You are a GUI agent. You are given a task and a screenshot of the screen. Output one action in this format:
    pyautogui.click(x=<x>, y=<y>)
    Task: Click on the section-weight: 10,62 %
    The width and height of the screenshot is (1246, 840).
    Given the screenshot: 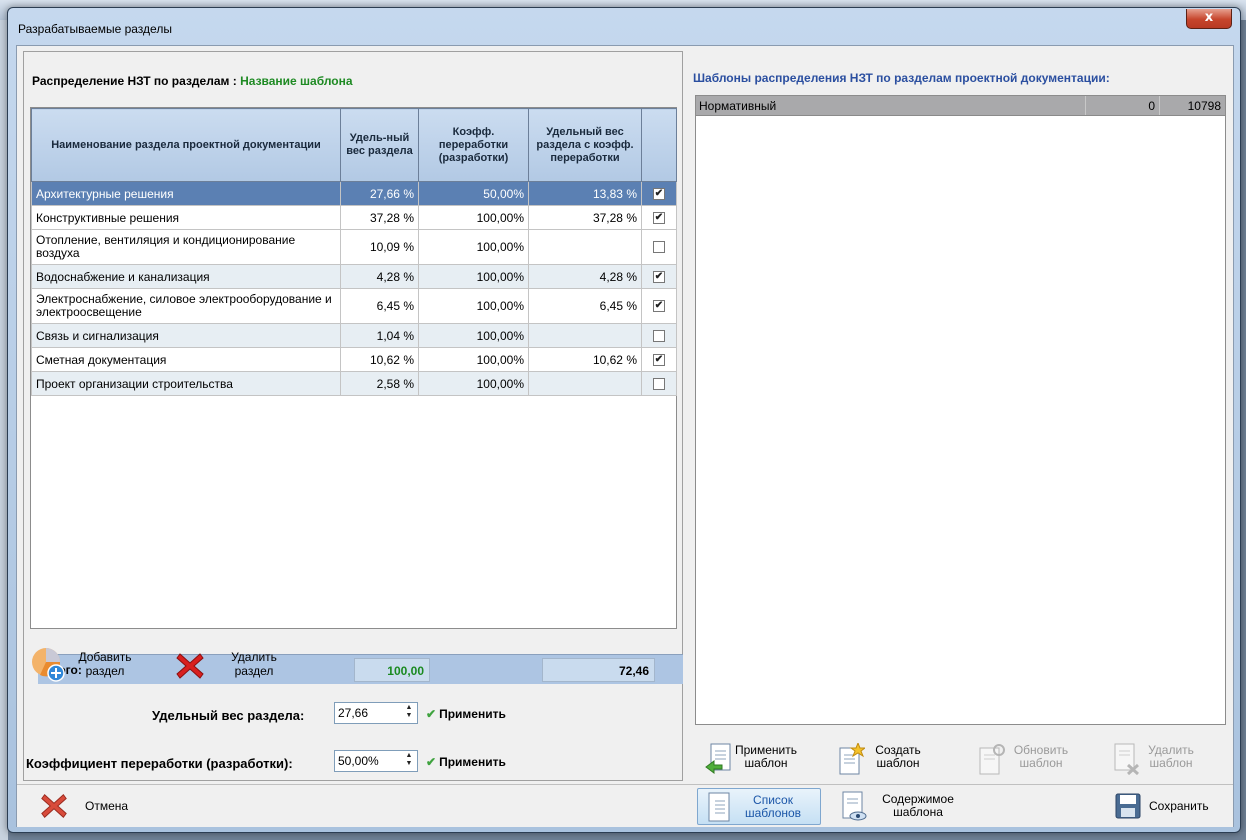 What is the action you would take?
    pyautogui.click(x=379, y=359)
    